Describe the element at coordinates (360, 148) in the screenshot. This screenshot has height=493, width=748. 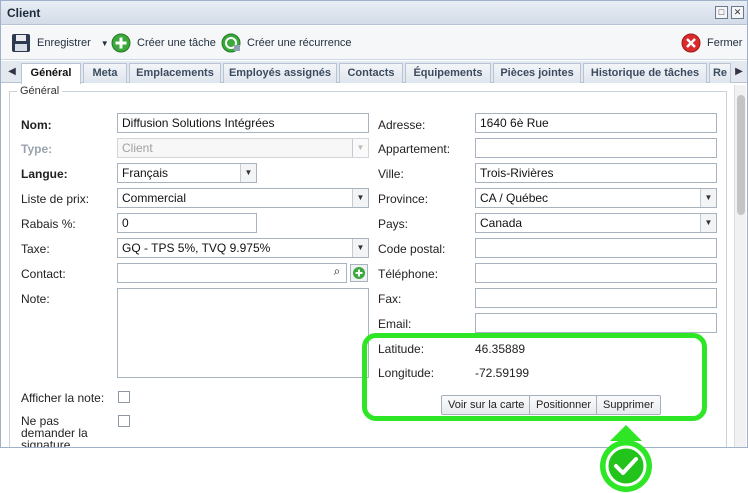
I see `type-dropdown-icon: ▼` at that location.